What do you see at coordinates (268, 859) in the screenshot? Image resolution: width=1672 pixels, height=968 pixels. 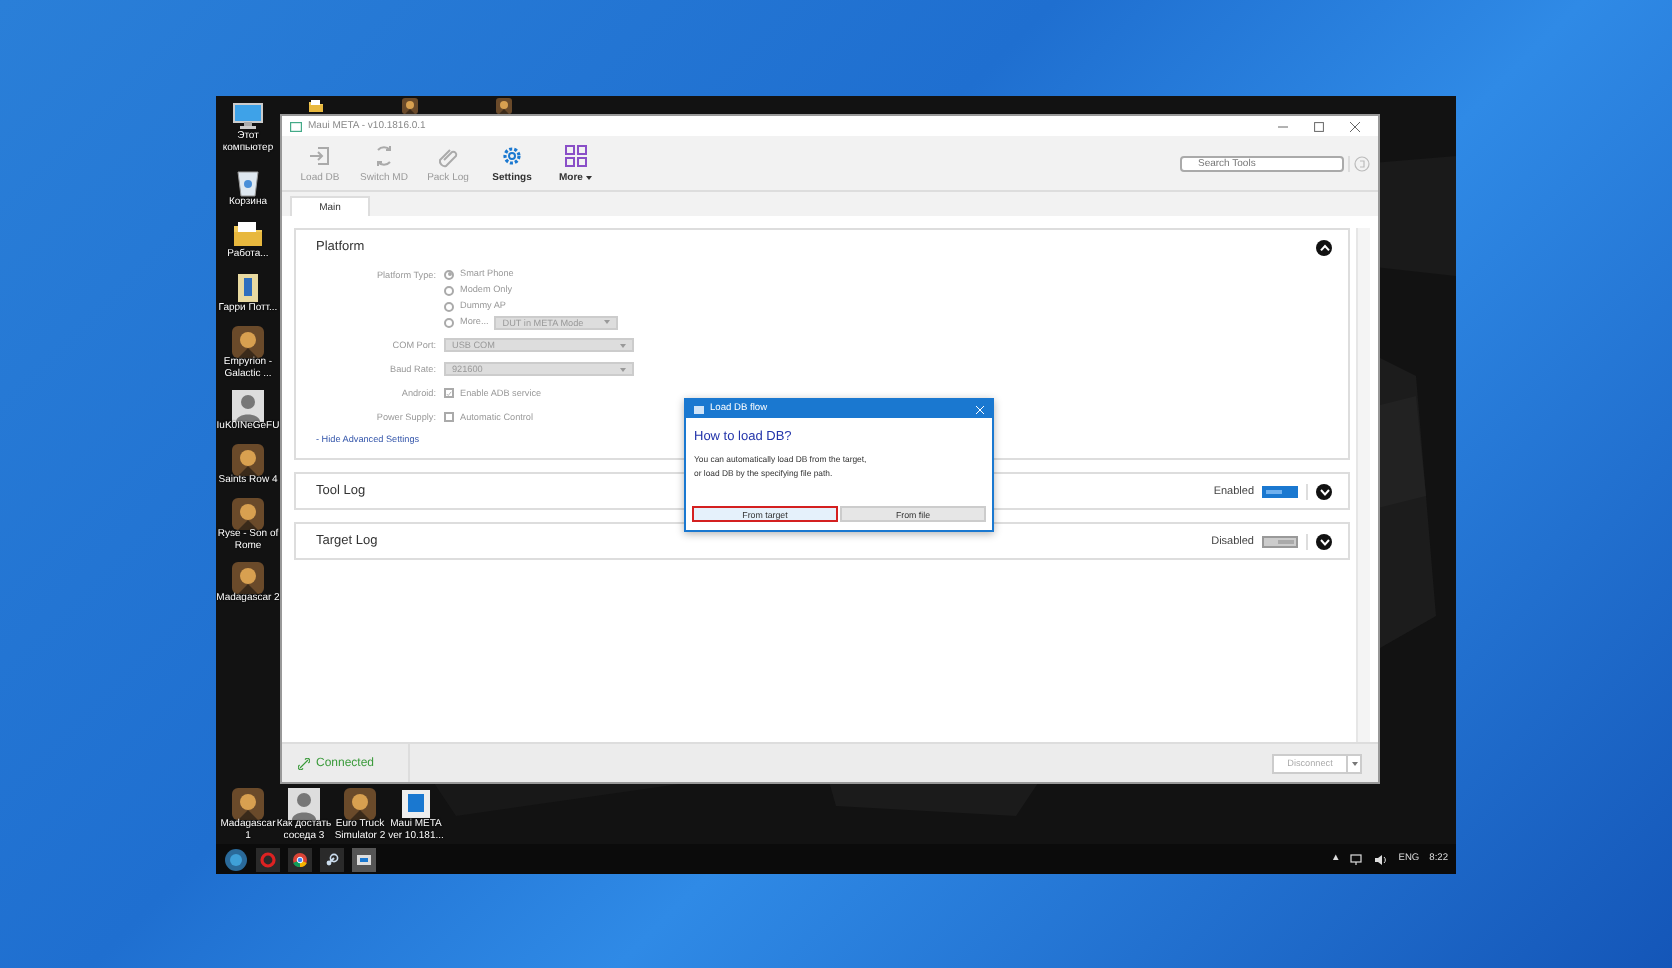 I see `ring-icon` at bounding box center [268, 859].